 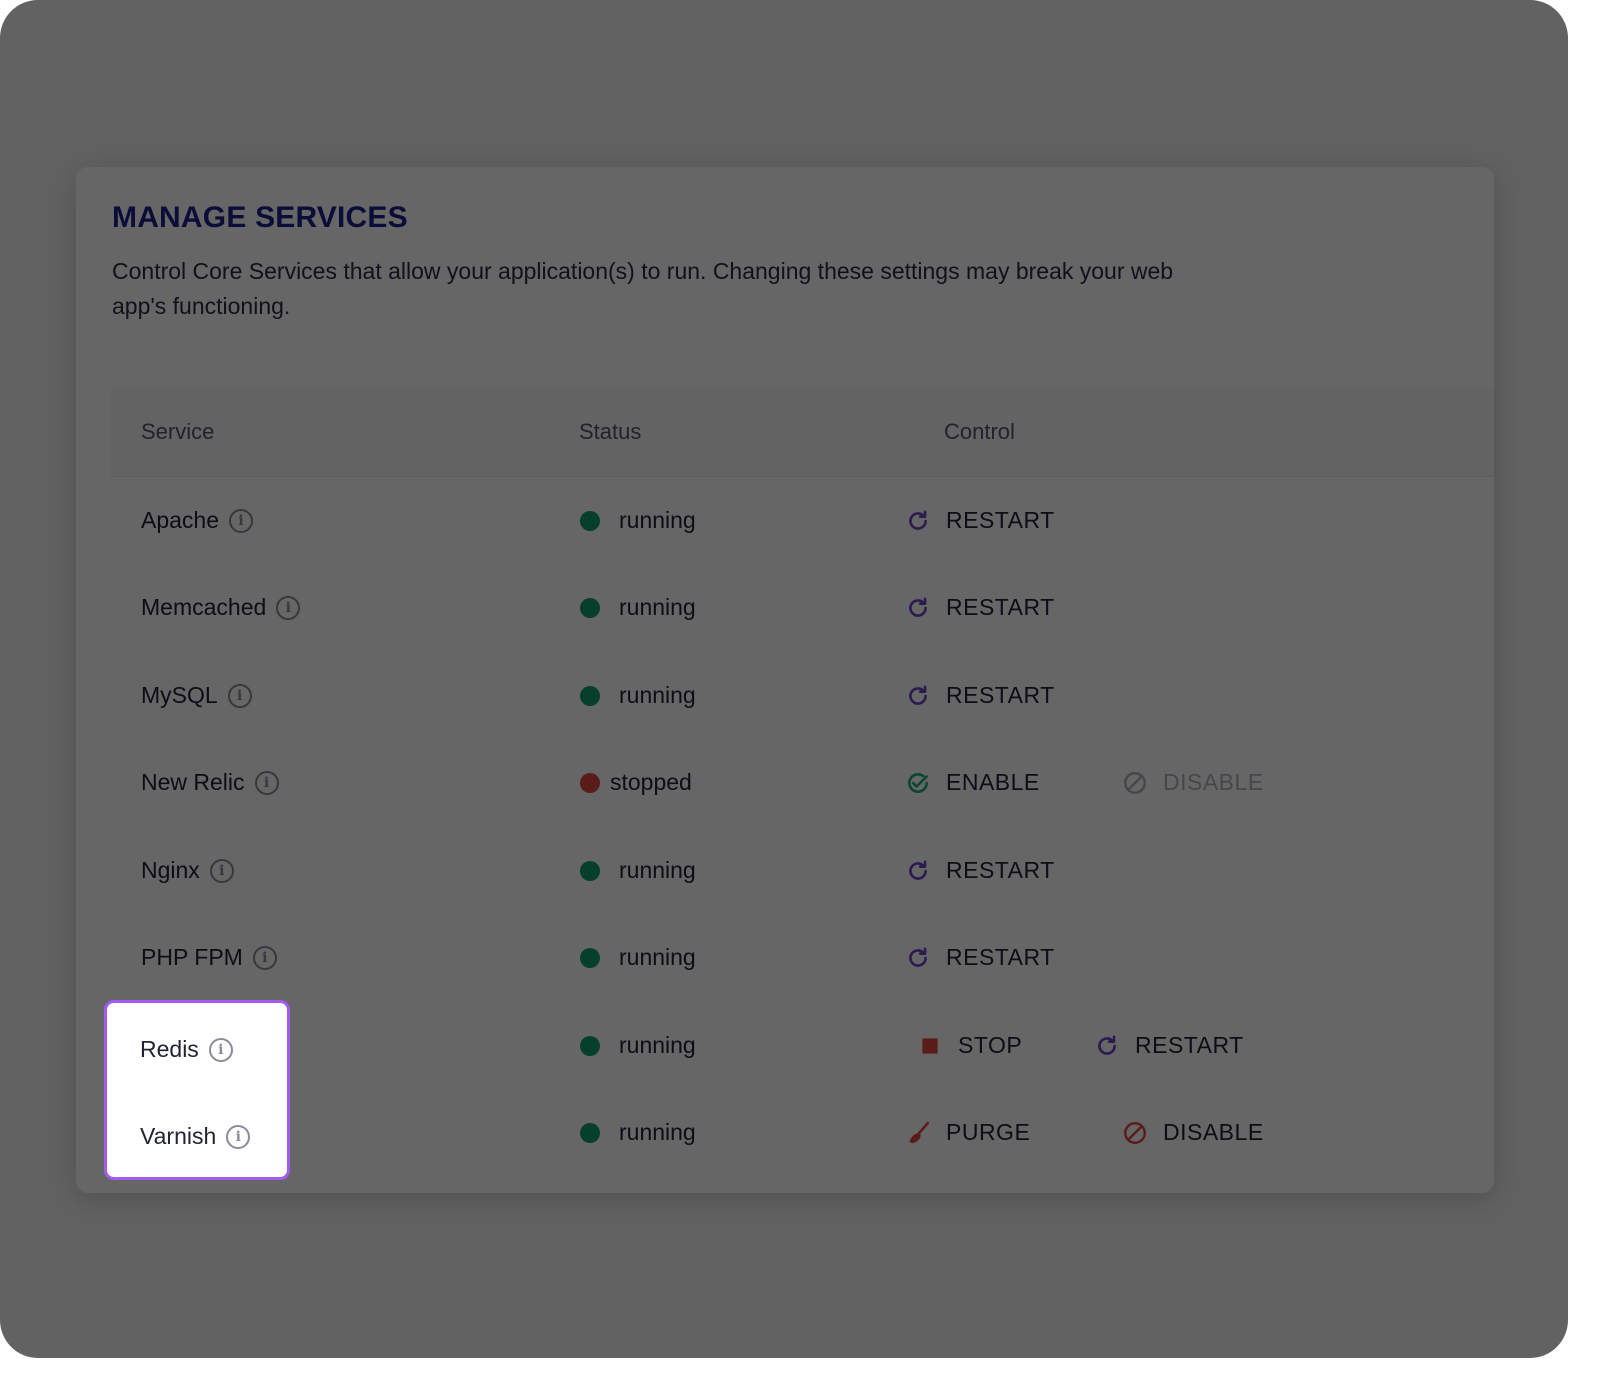 I want to click on service-name: Memcached i, so click(x=221, y=607).